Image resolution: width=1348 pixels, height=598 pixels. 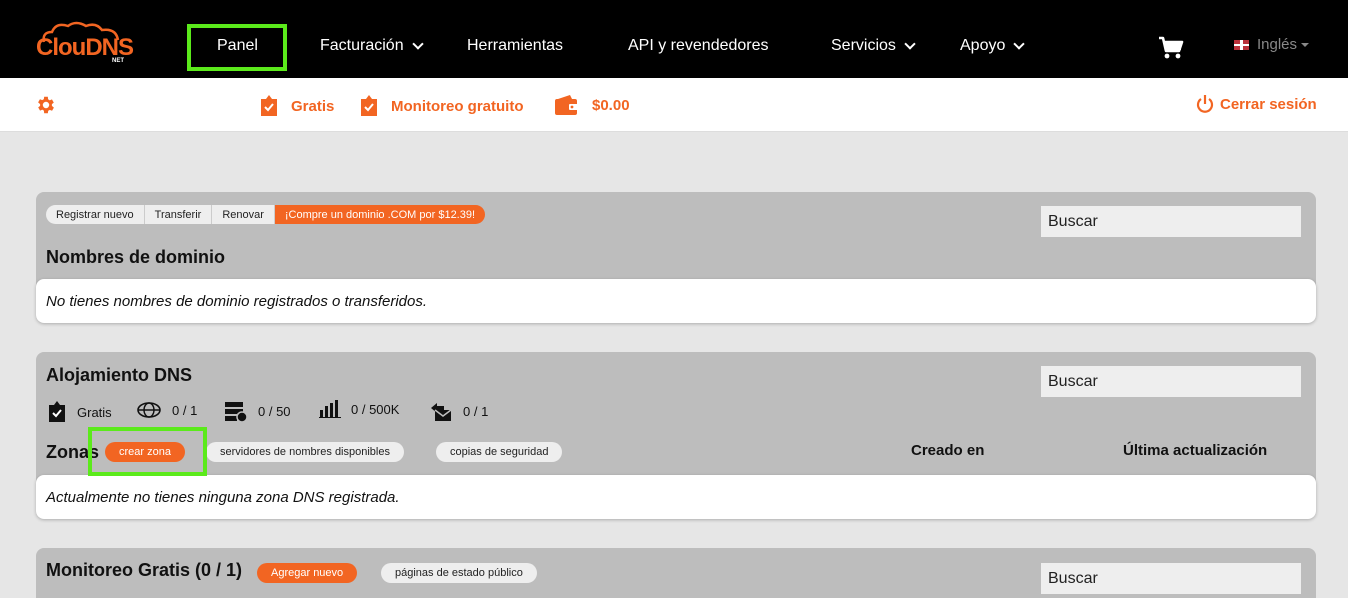 I want to click on power-icon, so click(x=1205, y=104).